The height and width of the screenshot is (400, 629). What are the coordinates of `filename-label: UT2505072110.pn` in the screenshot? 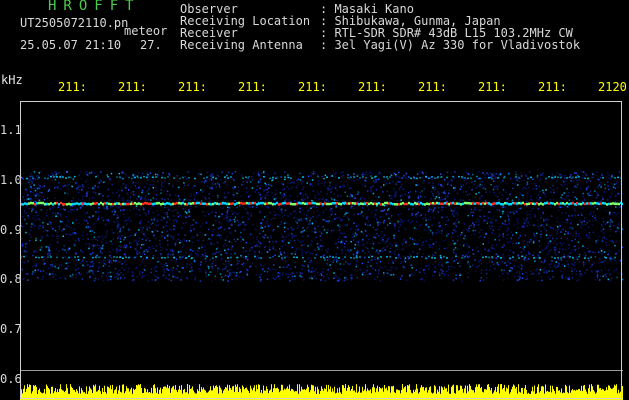 It's located at (74, 23).